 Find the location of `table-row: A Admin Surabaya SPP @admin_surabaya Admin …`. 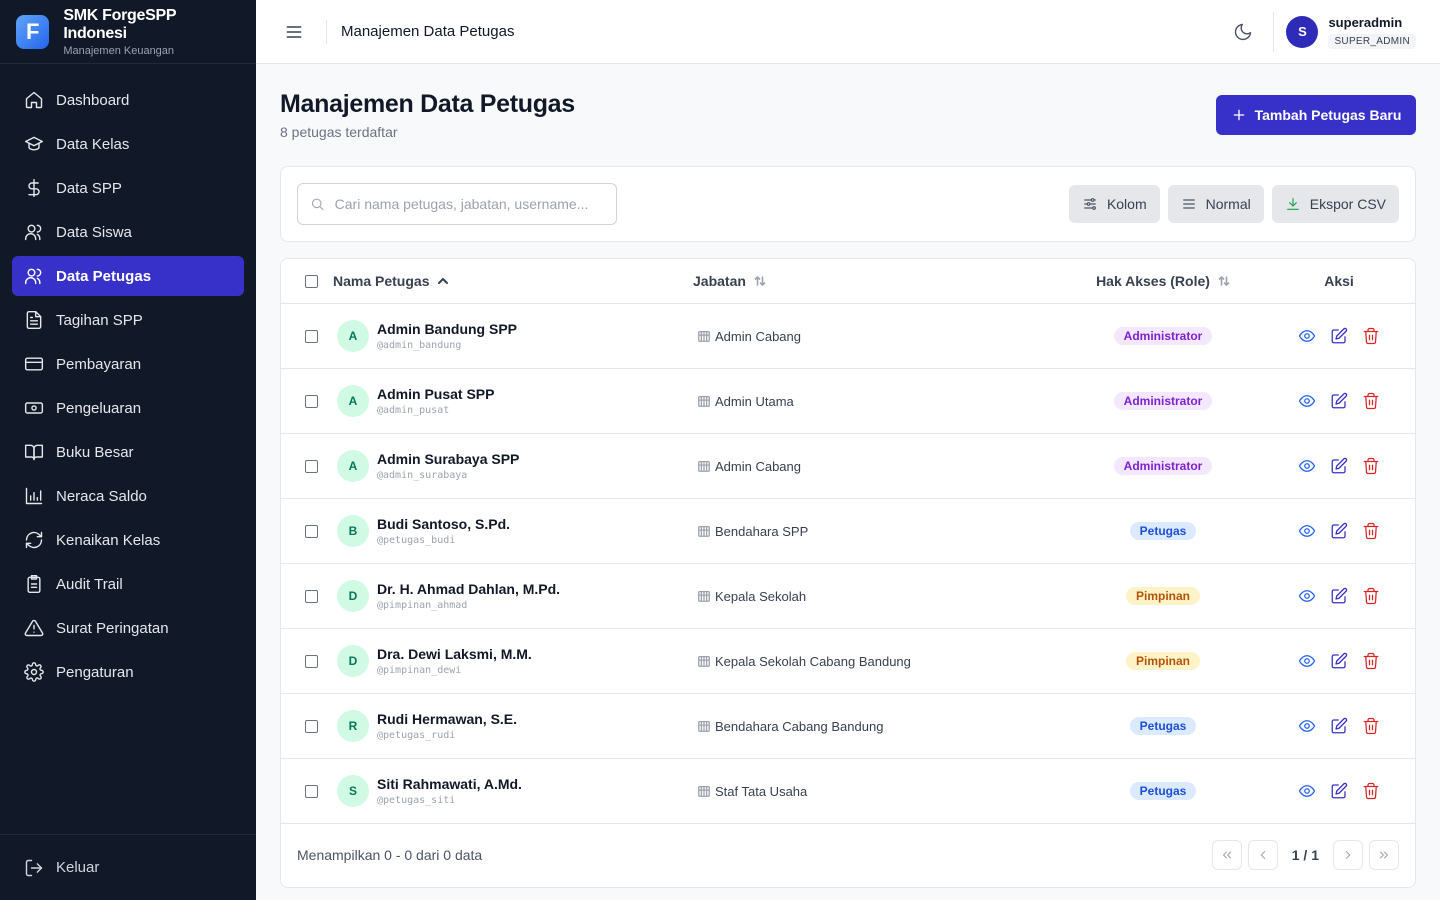

table-row: A Admin Surabaya SPP @admin_surabaya Admin … is located at coordinates (848, 466).